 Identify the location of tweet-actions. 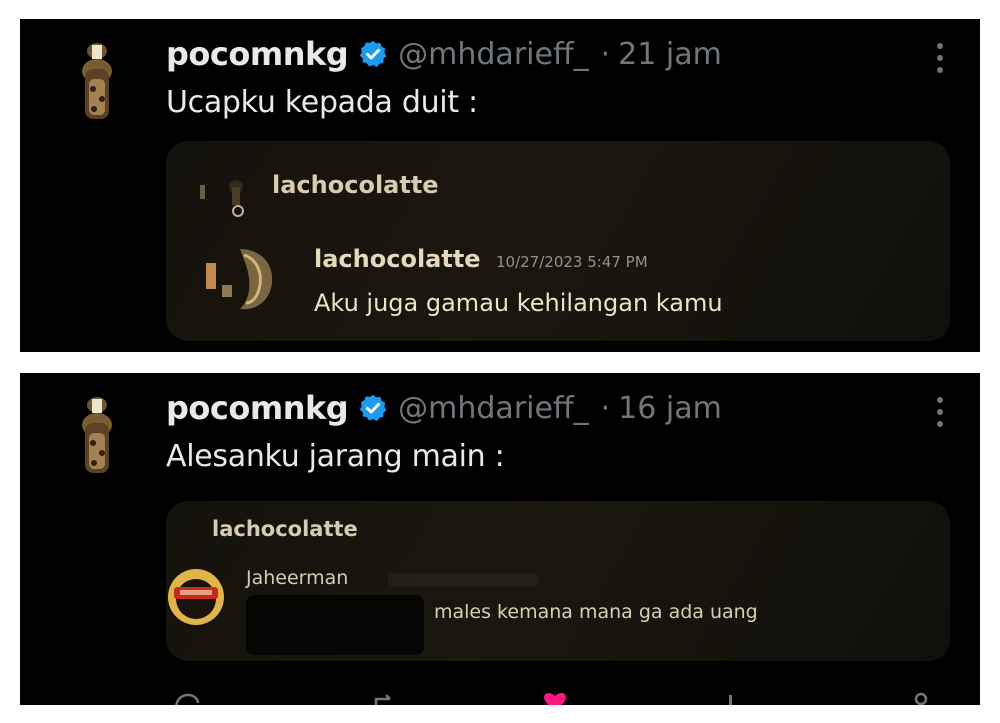
(561, 698).